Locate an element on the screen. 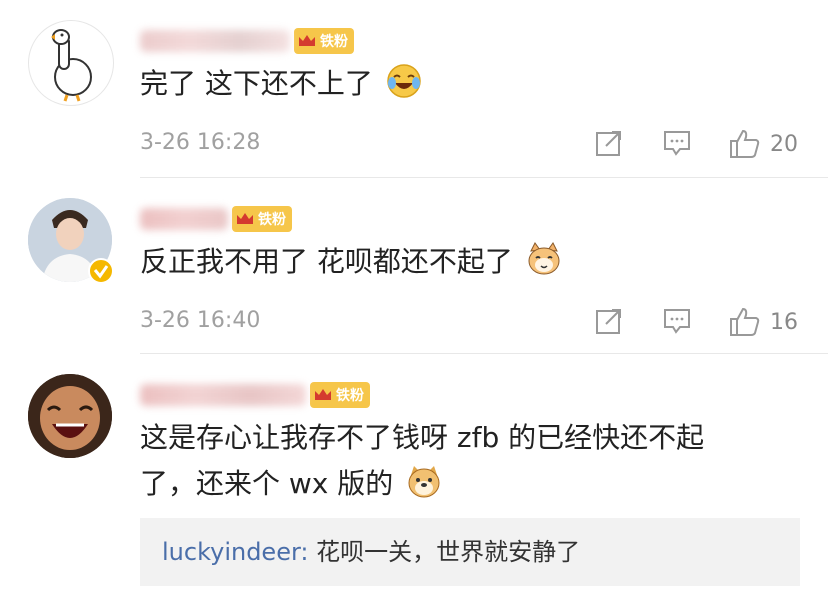 The image size is (828, 601). like-button: 16 is located at coordinates (763, 322).